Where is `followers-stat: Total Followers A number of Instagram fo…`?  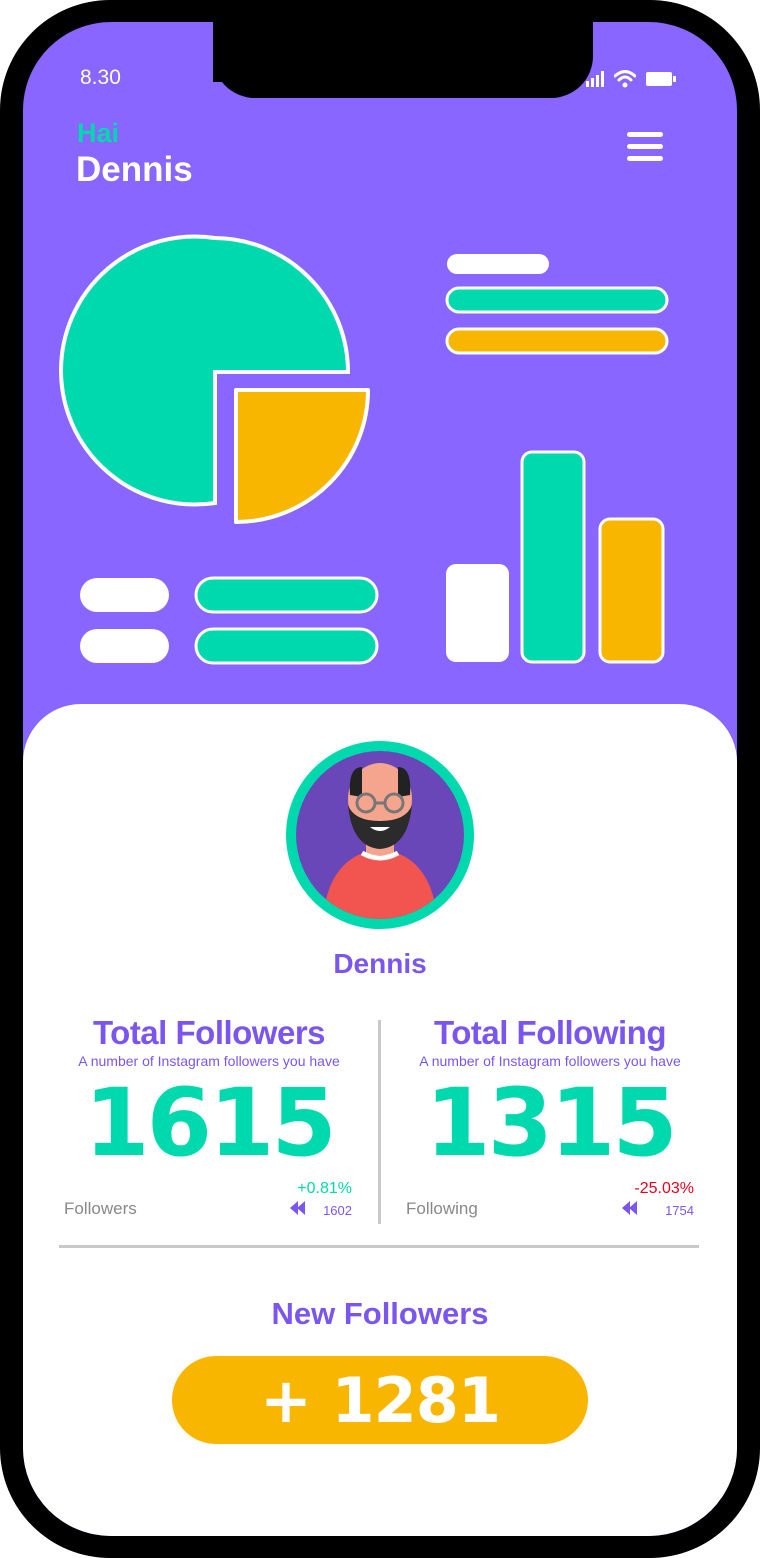 followers-stat: Total Followers A number of Instagram fo… is located at coordinates (209, 1092).